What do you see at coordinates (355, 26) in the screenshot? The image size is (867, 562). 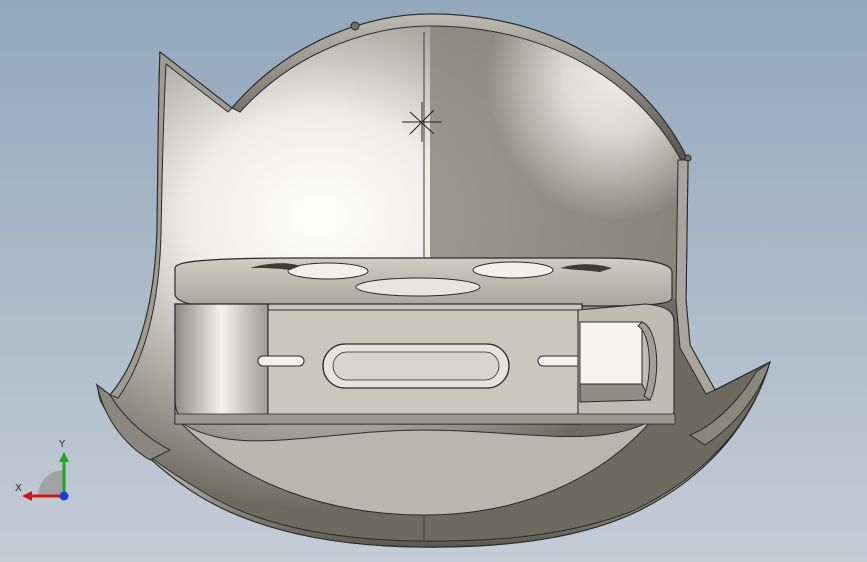 I see `top-knob` at bounding box center [355, 26].